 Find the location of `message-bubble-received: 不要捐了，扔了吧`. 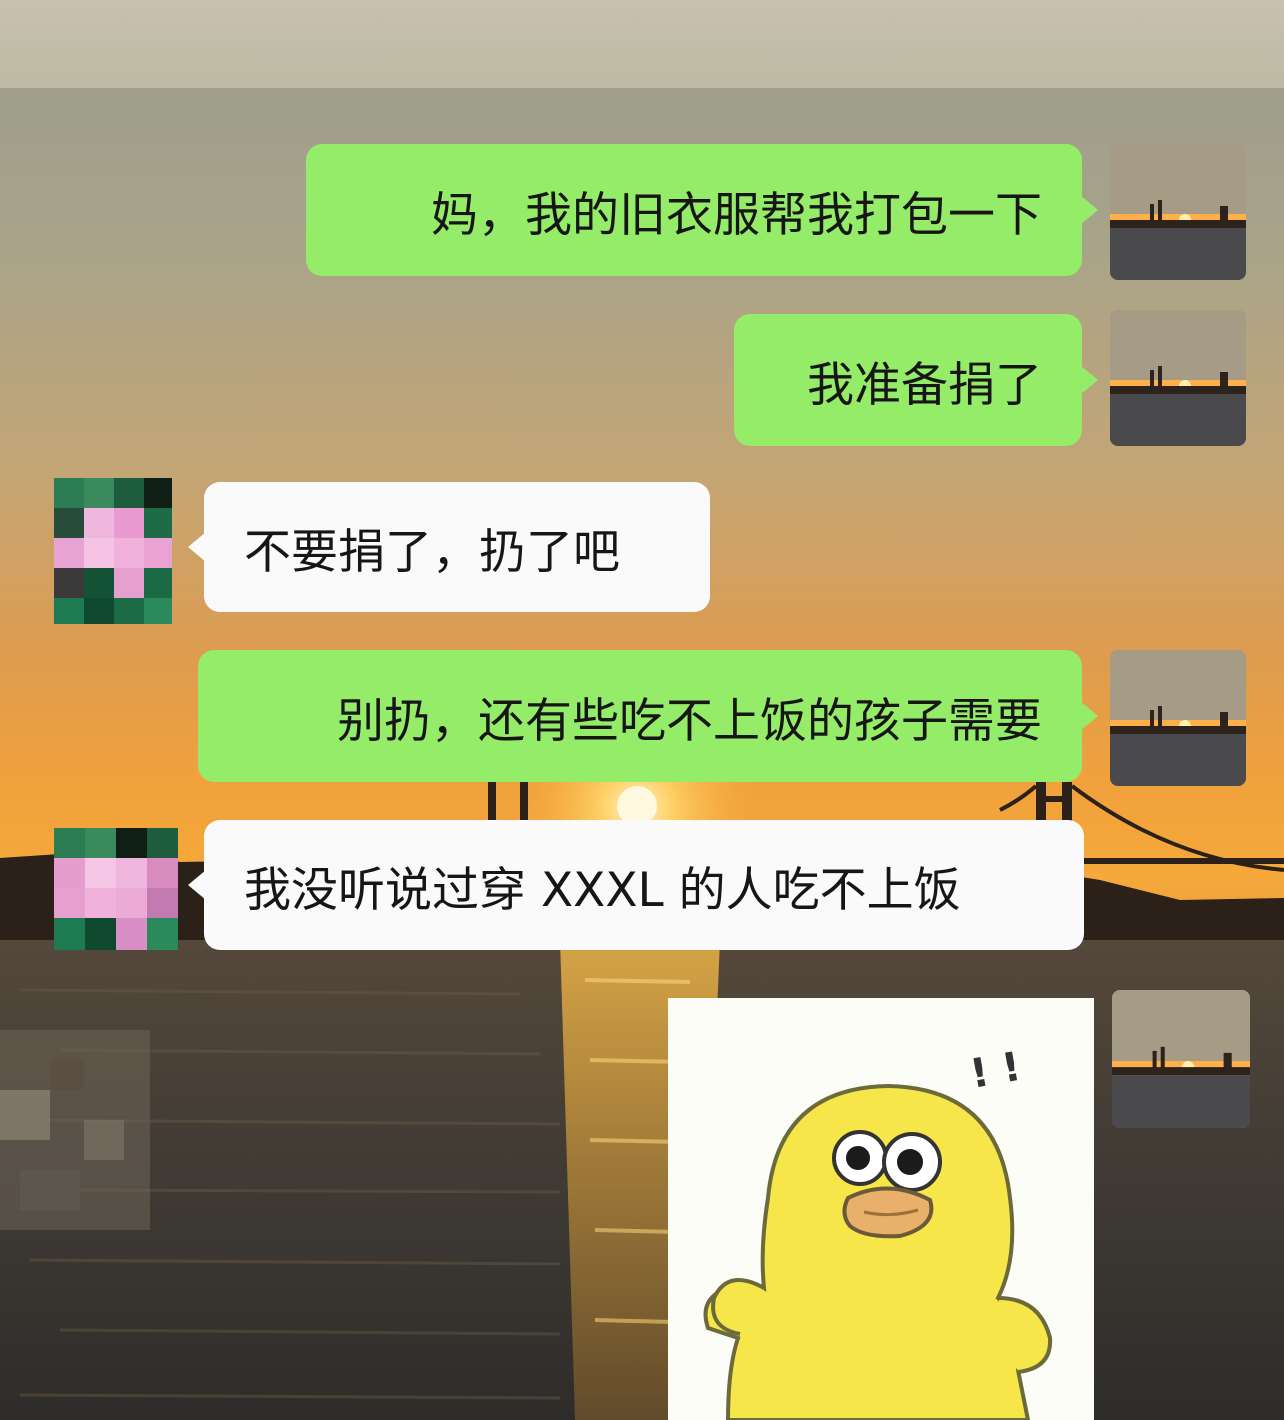

message-bubble-received: 不要捐了，扔了吧 is located at coordinates (449, 547).